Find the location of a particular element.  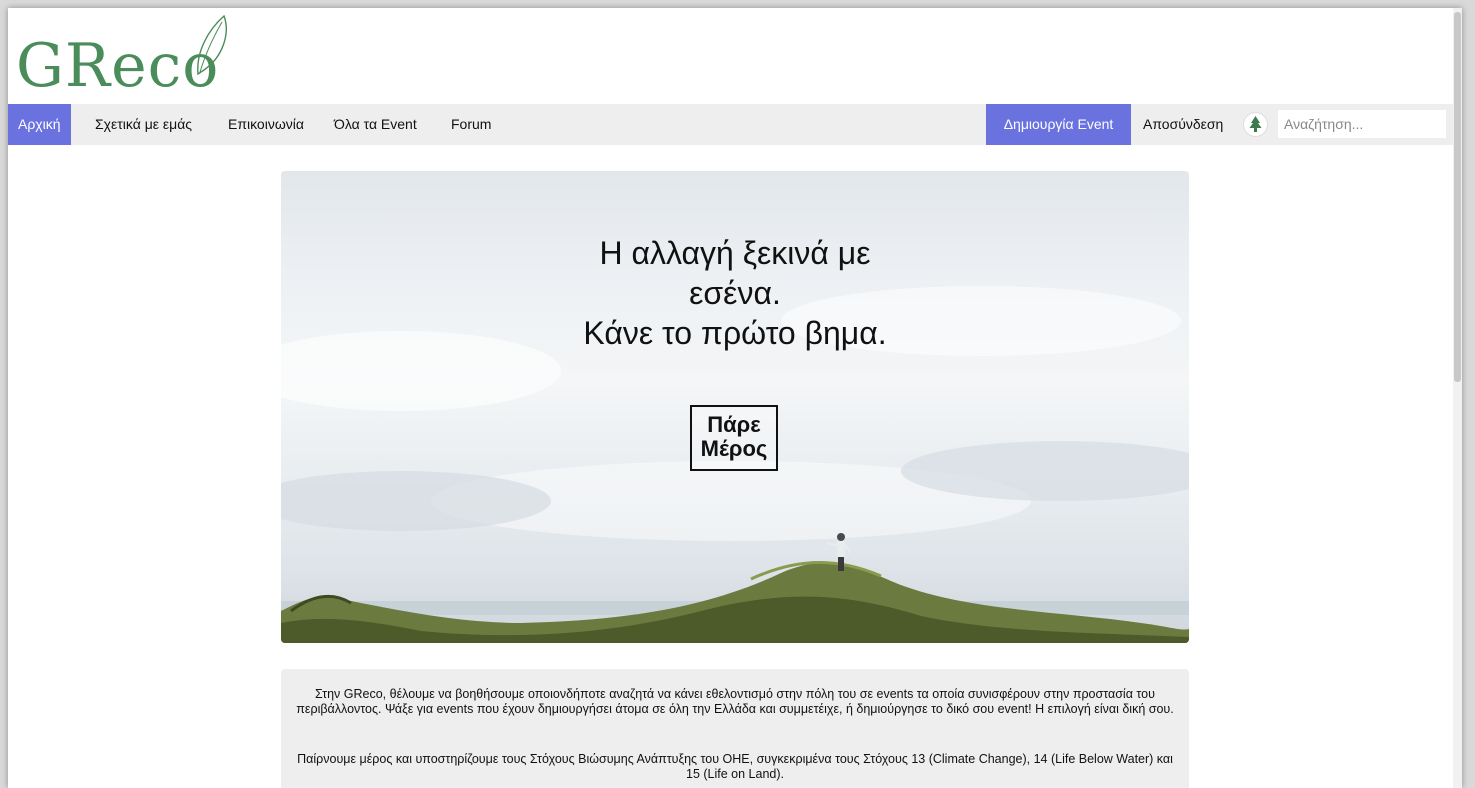

search-input is located at coordinates (1362, 124).